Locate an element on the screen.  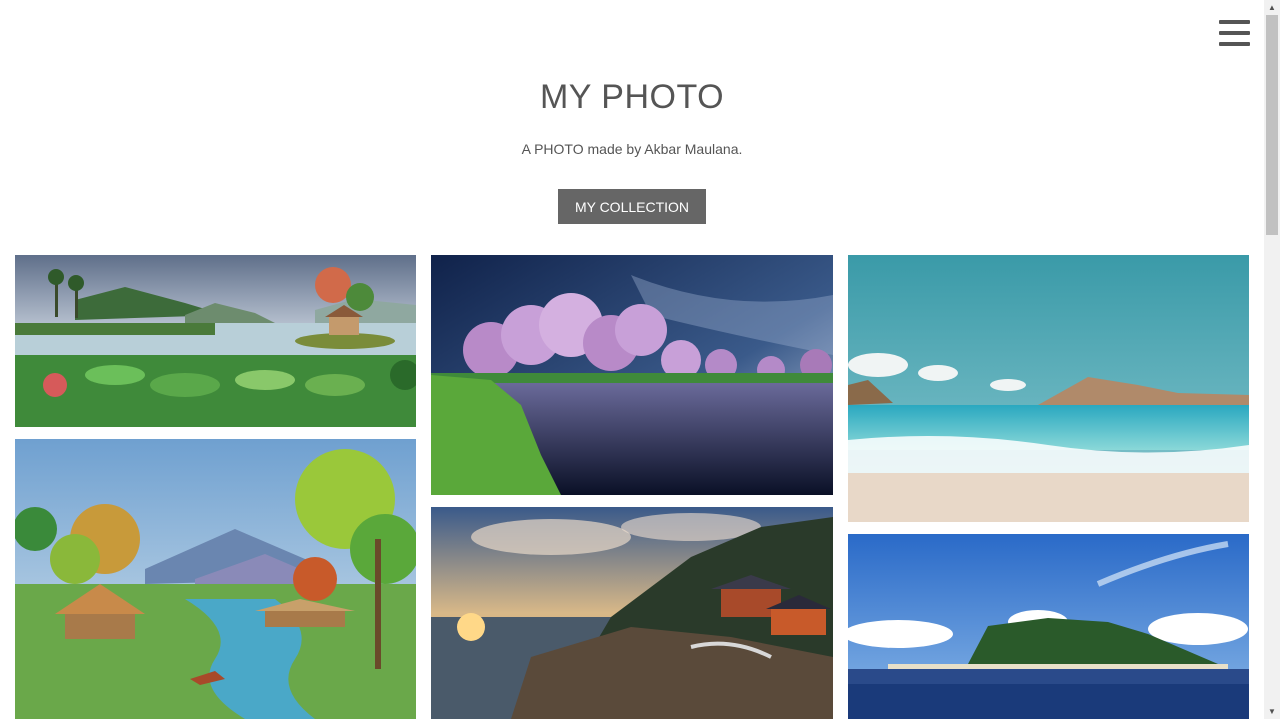
gallery-photo-island is located at coordinates (1048, 626).